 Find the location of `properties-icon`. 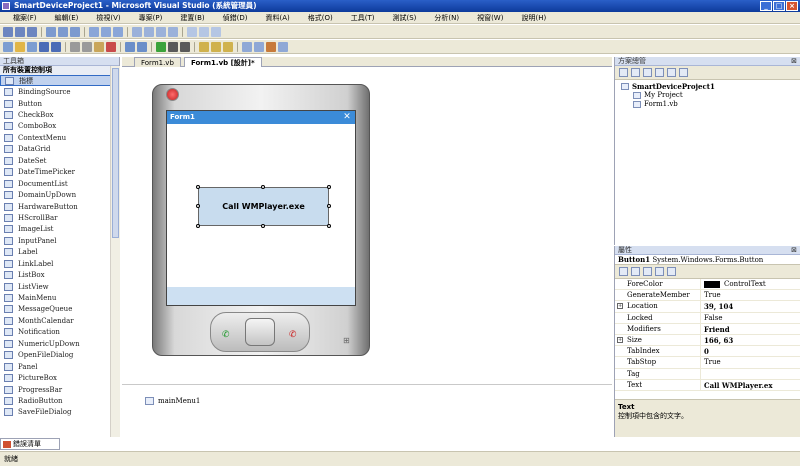

properties-icon is located at coordinates (259, 46).